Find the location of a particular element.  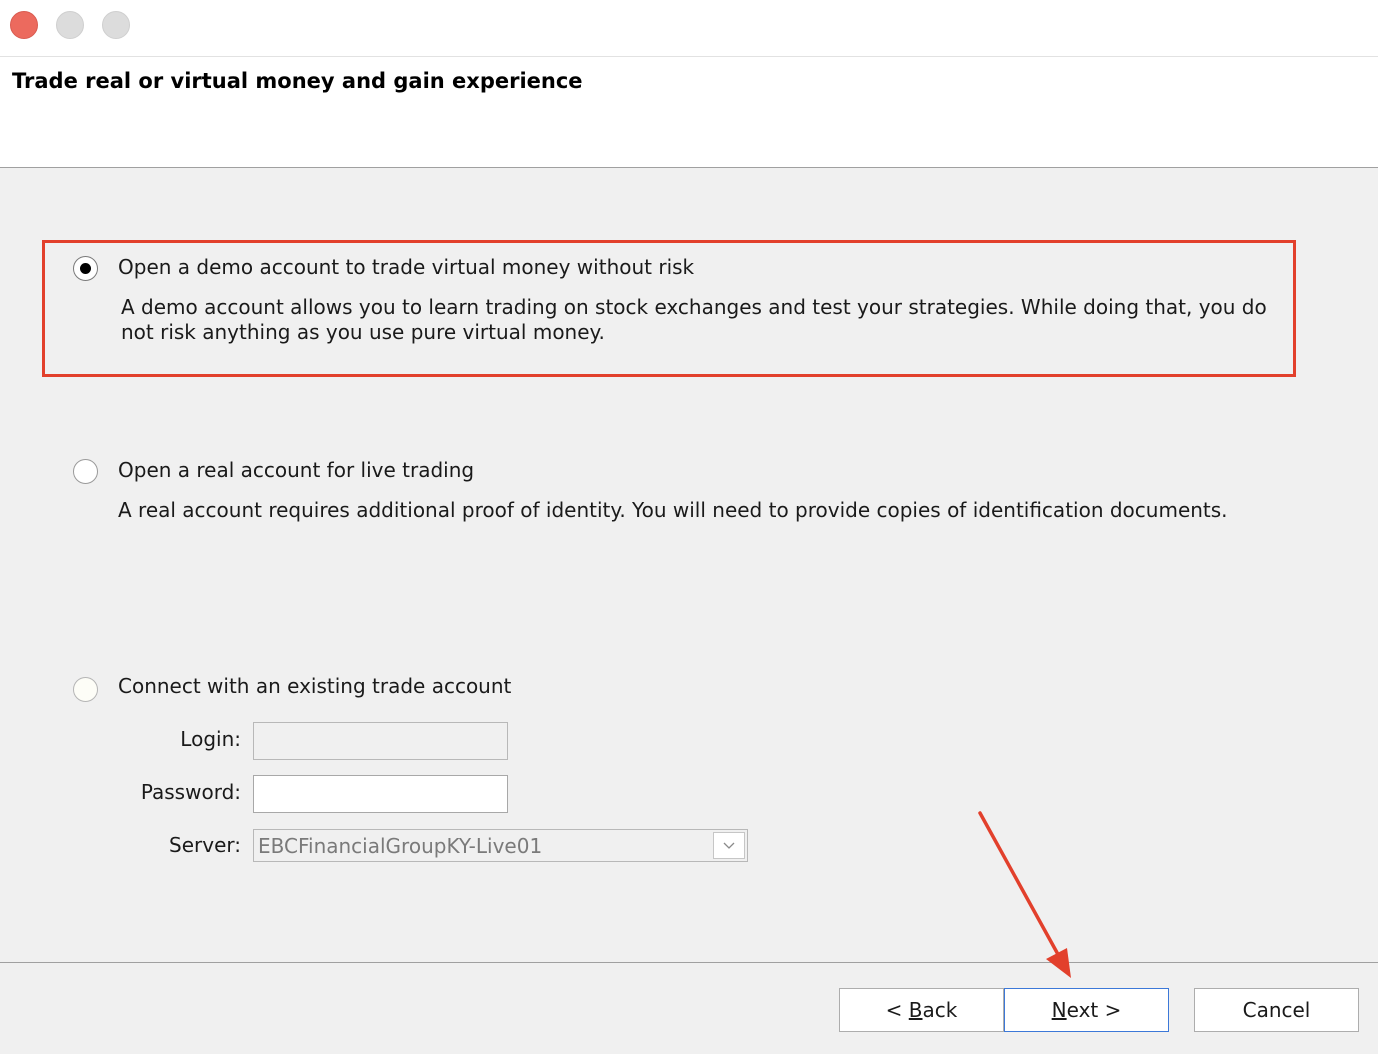

password-input is located at coordinates (380, 794).